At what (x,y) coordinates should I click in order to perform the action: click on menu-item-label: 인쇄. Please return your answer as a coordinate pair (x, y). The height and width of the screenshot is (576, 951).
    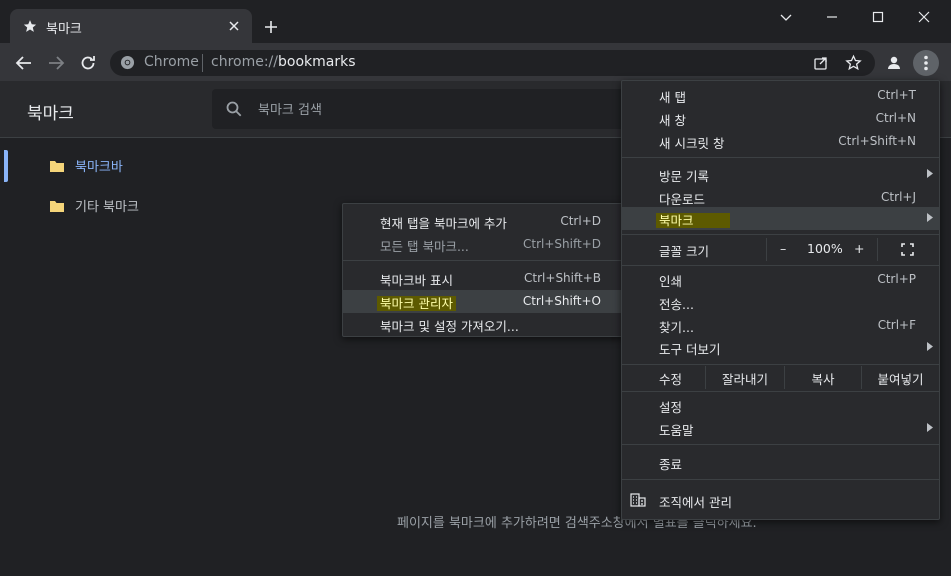
    Looking at the image, I should click on (671, 281).